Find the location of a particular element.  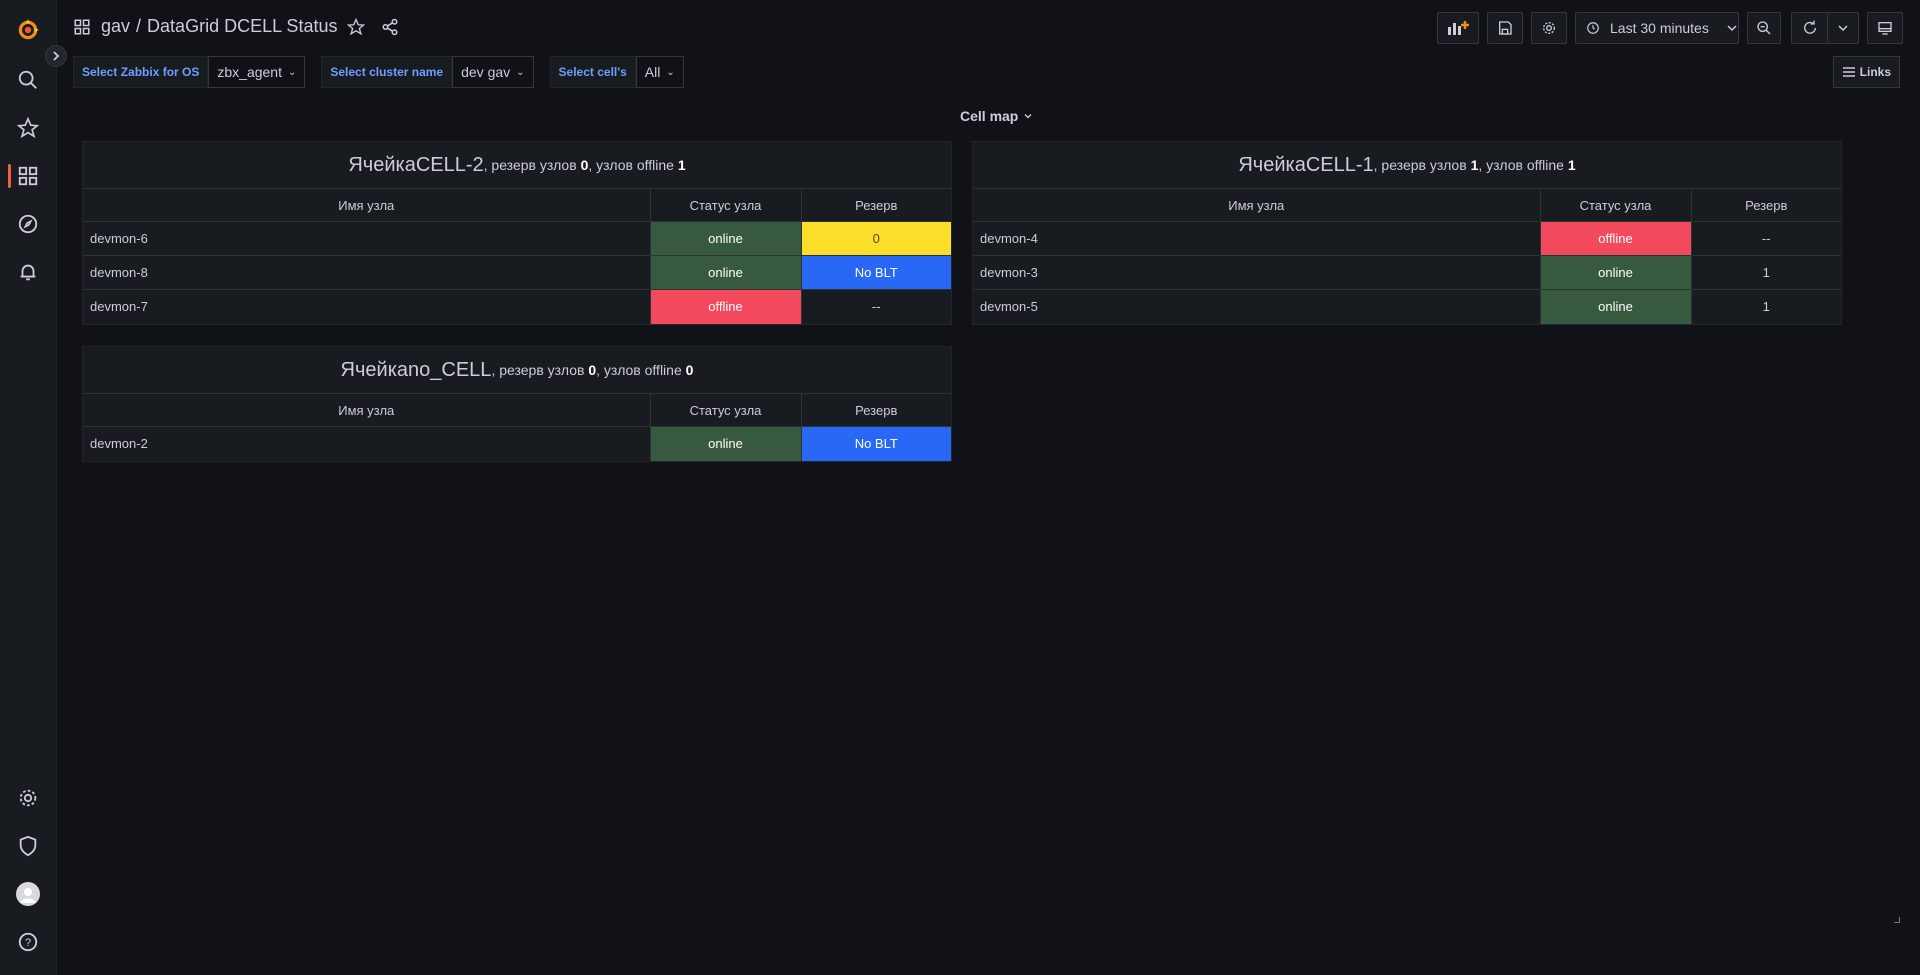

clock-icon is located at coordinates (1593, 28).